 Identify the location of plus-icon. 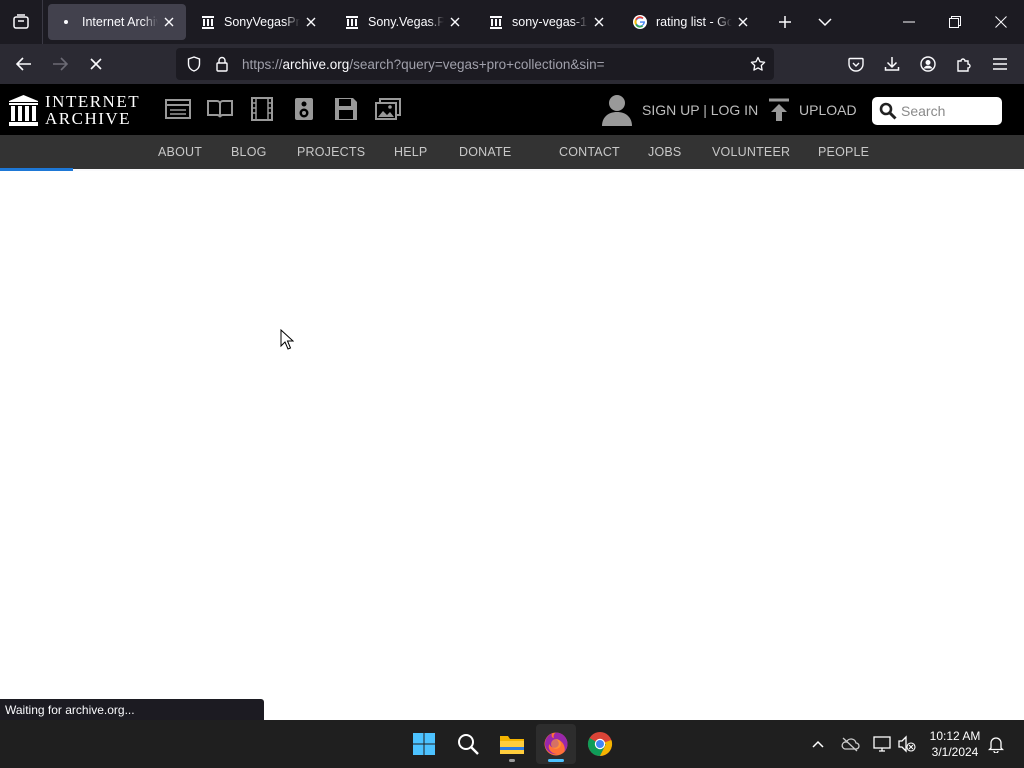
(785, 22).